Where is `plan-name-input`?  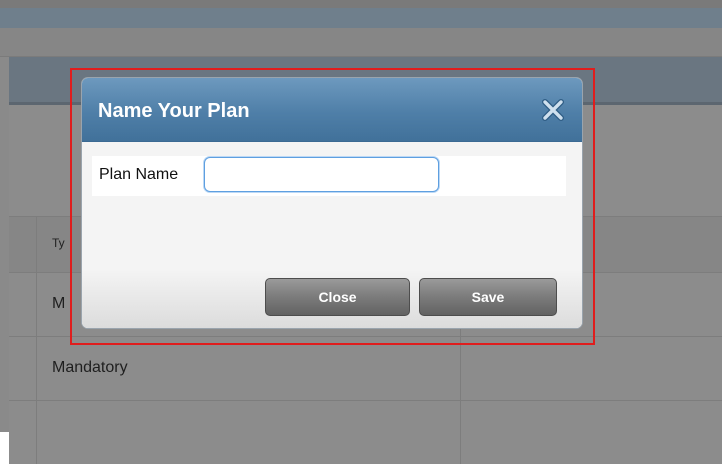
plan-name-input is located at coordinates (321, 174).